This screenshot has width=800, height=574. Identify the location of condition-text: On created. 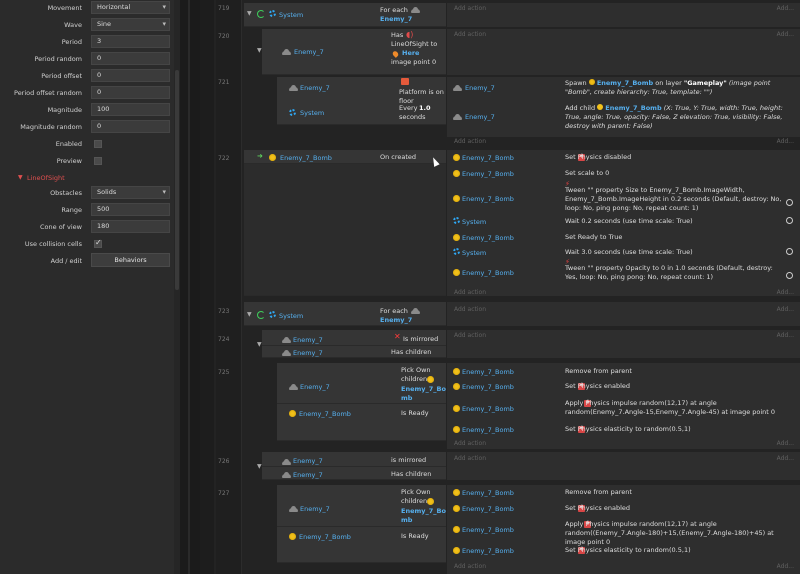
(398, 157).